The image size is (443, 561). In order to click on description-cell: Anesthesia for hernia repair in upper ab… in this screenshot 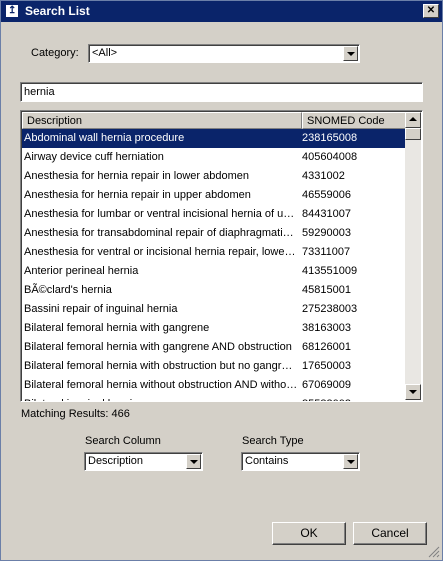, I will do `click(137, 195)`.